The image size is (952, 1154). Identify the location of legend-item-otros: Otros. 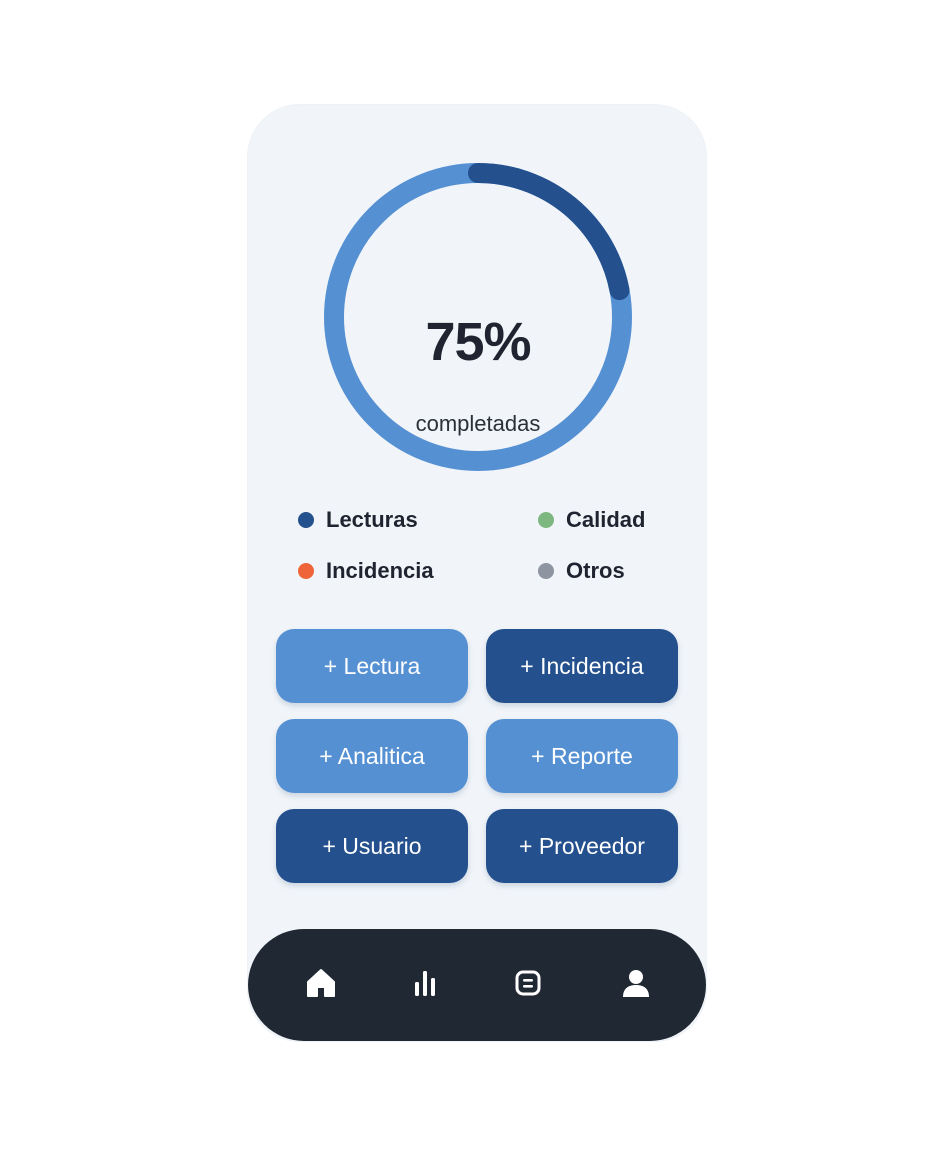
(581, 571).